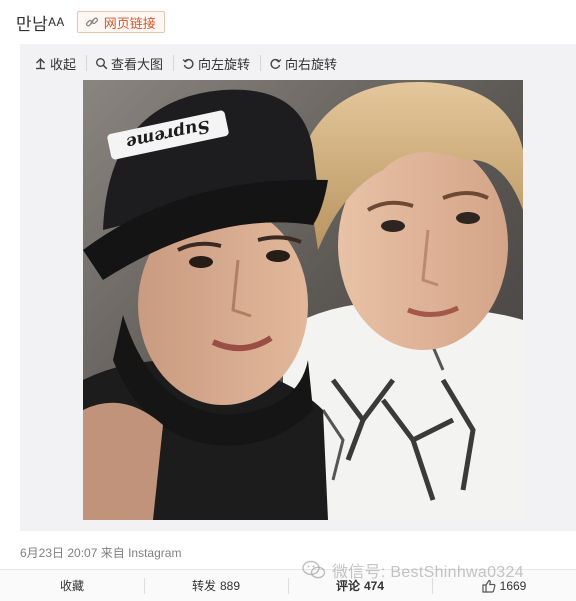 The width and height of the screenshot is (576, 601). I want to click on rotate-left-label: 向左旋转, so click(224, 64).